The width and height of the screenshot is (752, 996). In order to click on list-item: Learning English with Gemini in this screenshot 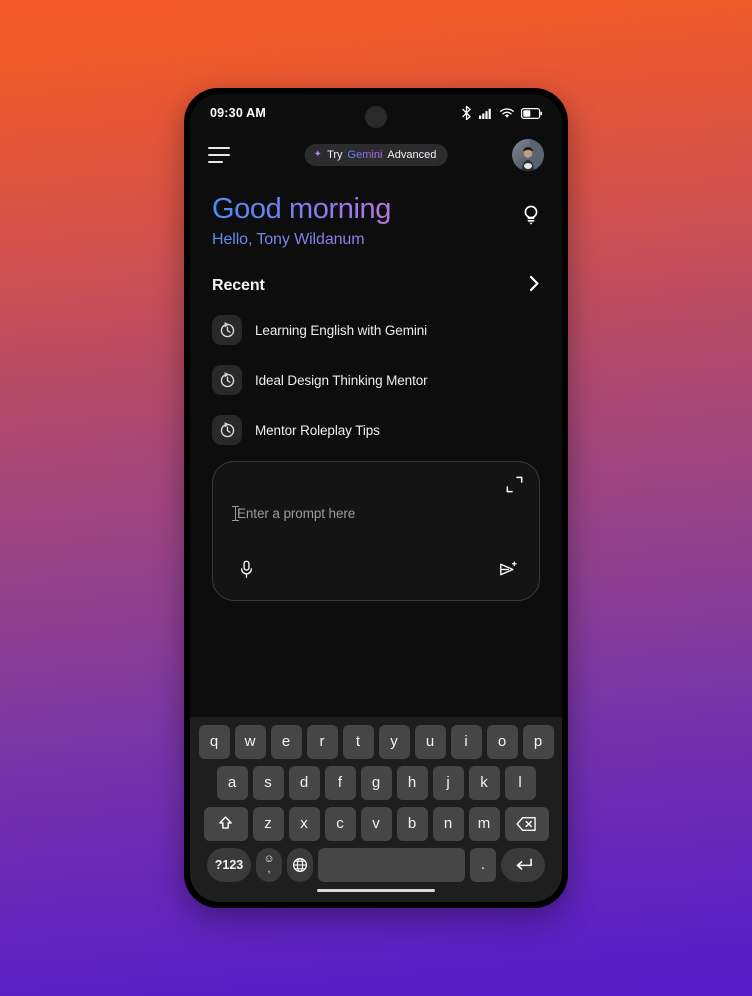, I will do `click(376, 330)`.